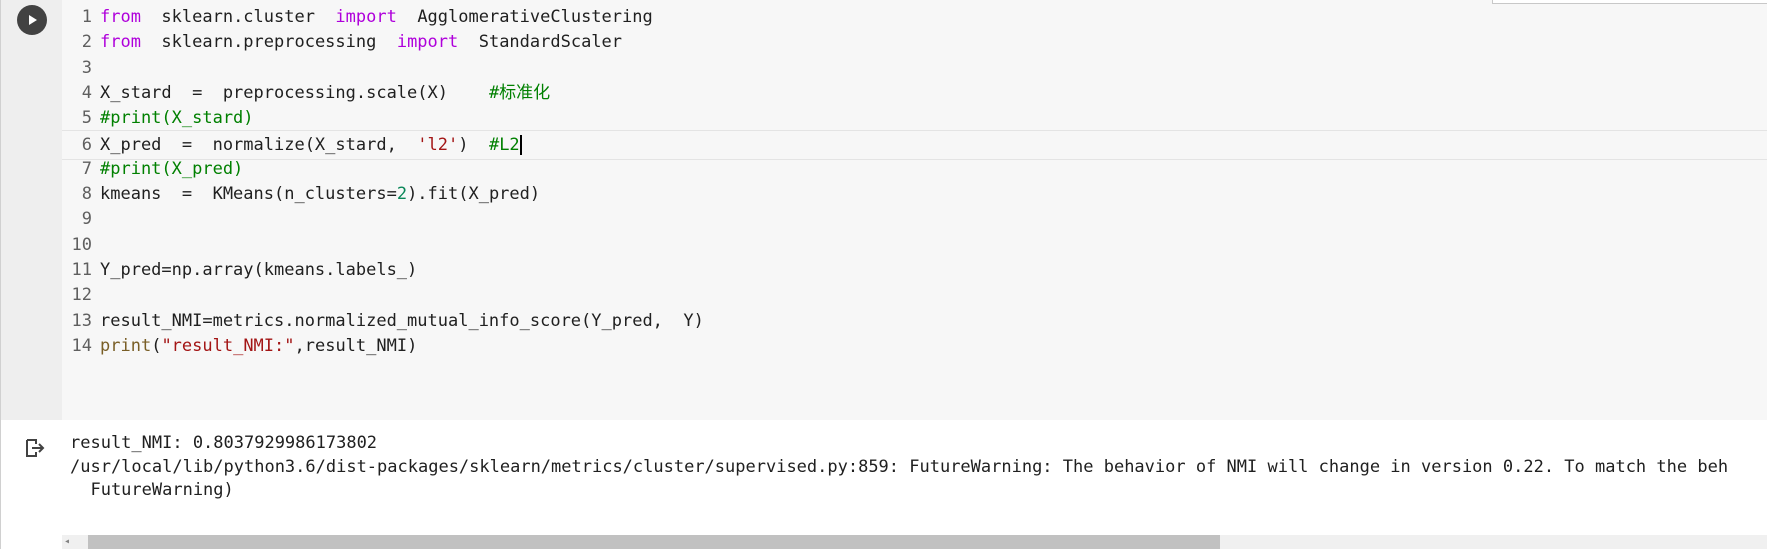 The image size is (1767, 549). What do you see at coordinates (81, 345) in the screenshot?
I see `line-number: 14` at bounding box center [81, 345].